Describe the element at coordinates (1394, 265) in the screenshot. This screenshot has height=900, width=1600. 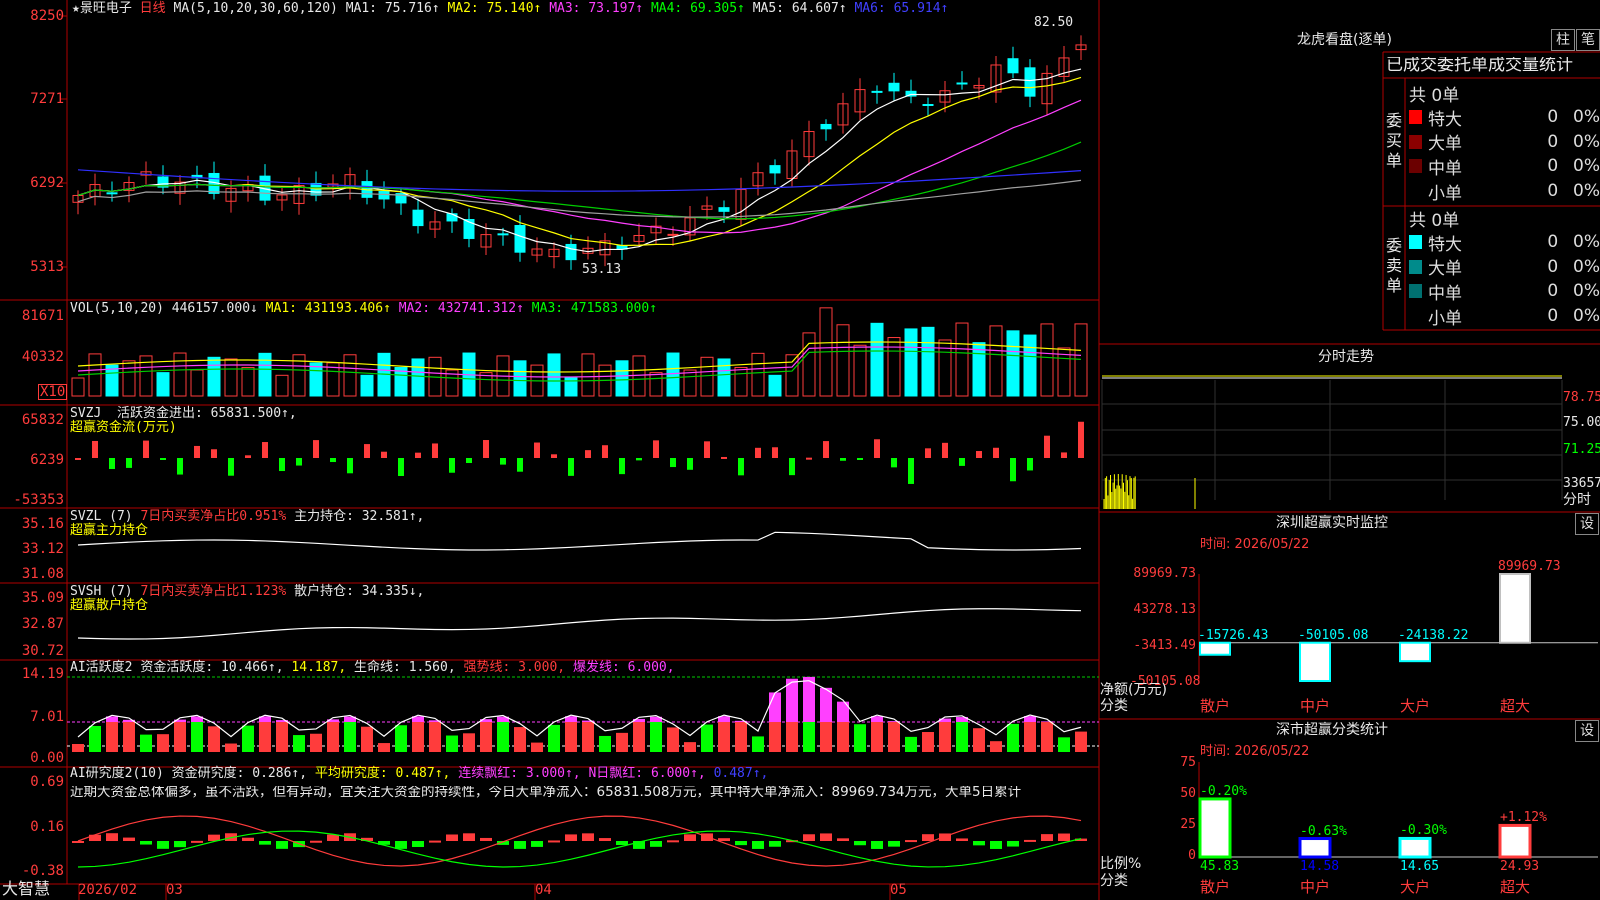
I see `sell-order-label: 委卖单` at that location.